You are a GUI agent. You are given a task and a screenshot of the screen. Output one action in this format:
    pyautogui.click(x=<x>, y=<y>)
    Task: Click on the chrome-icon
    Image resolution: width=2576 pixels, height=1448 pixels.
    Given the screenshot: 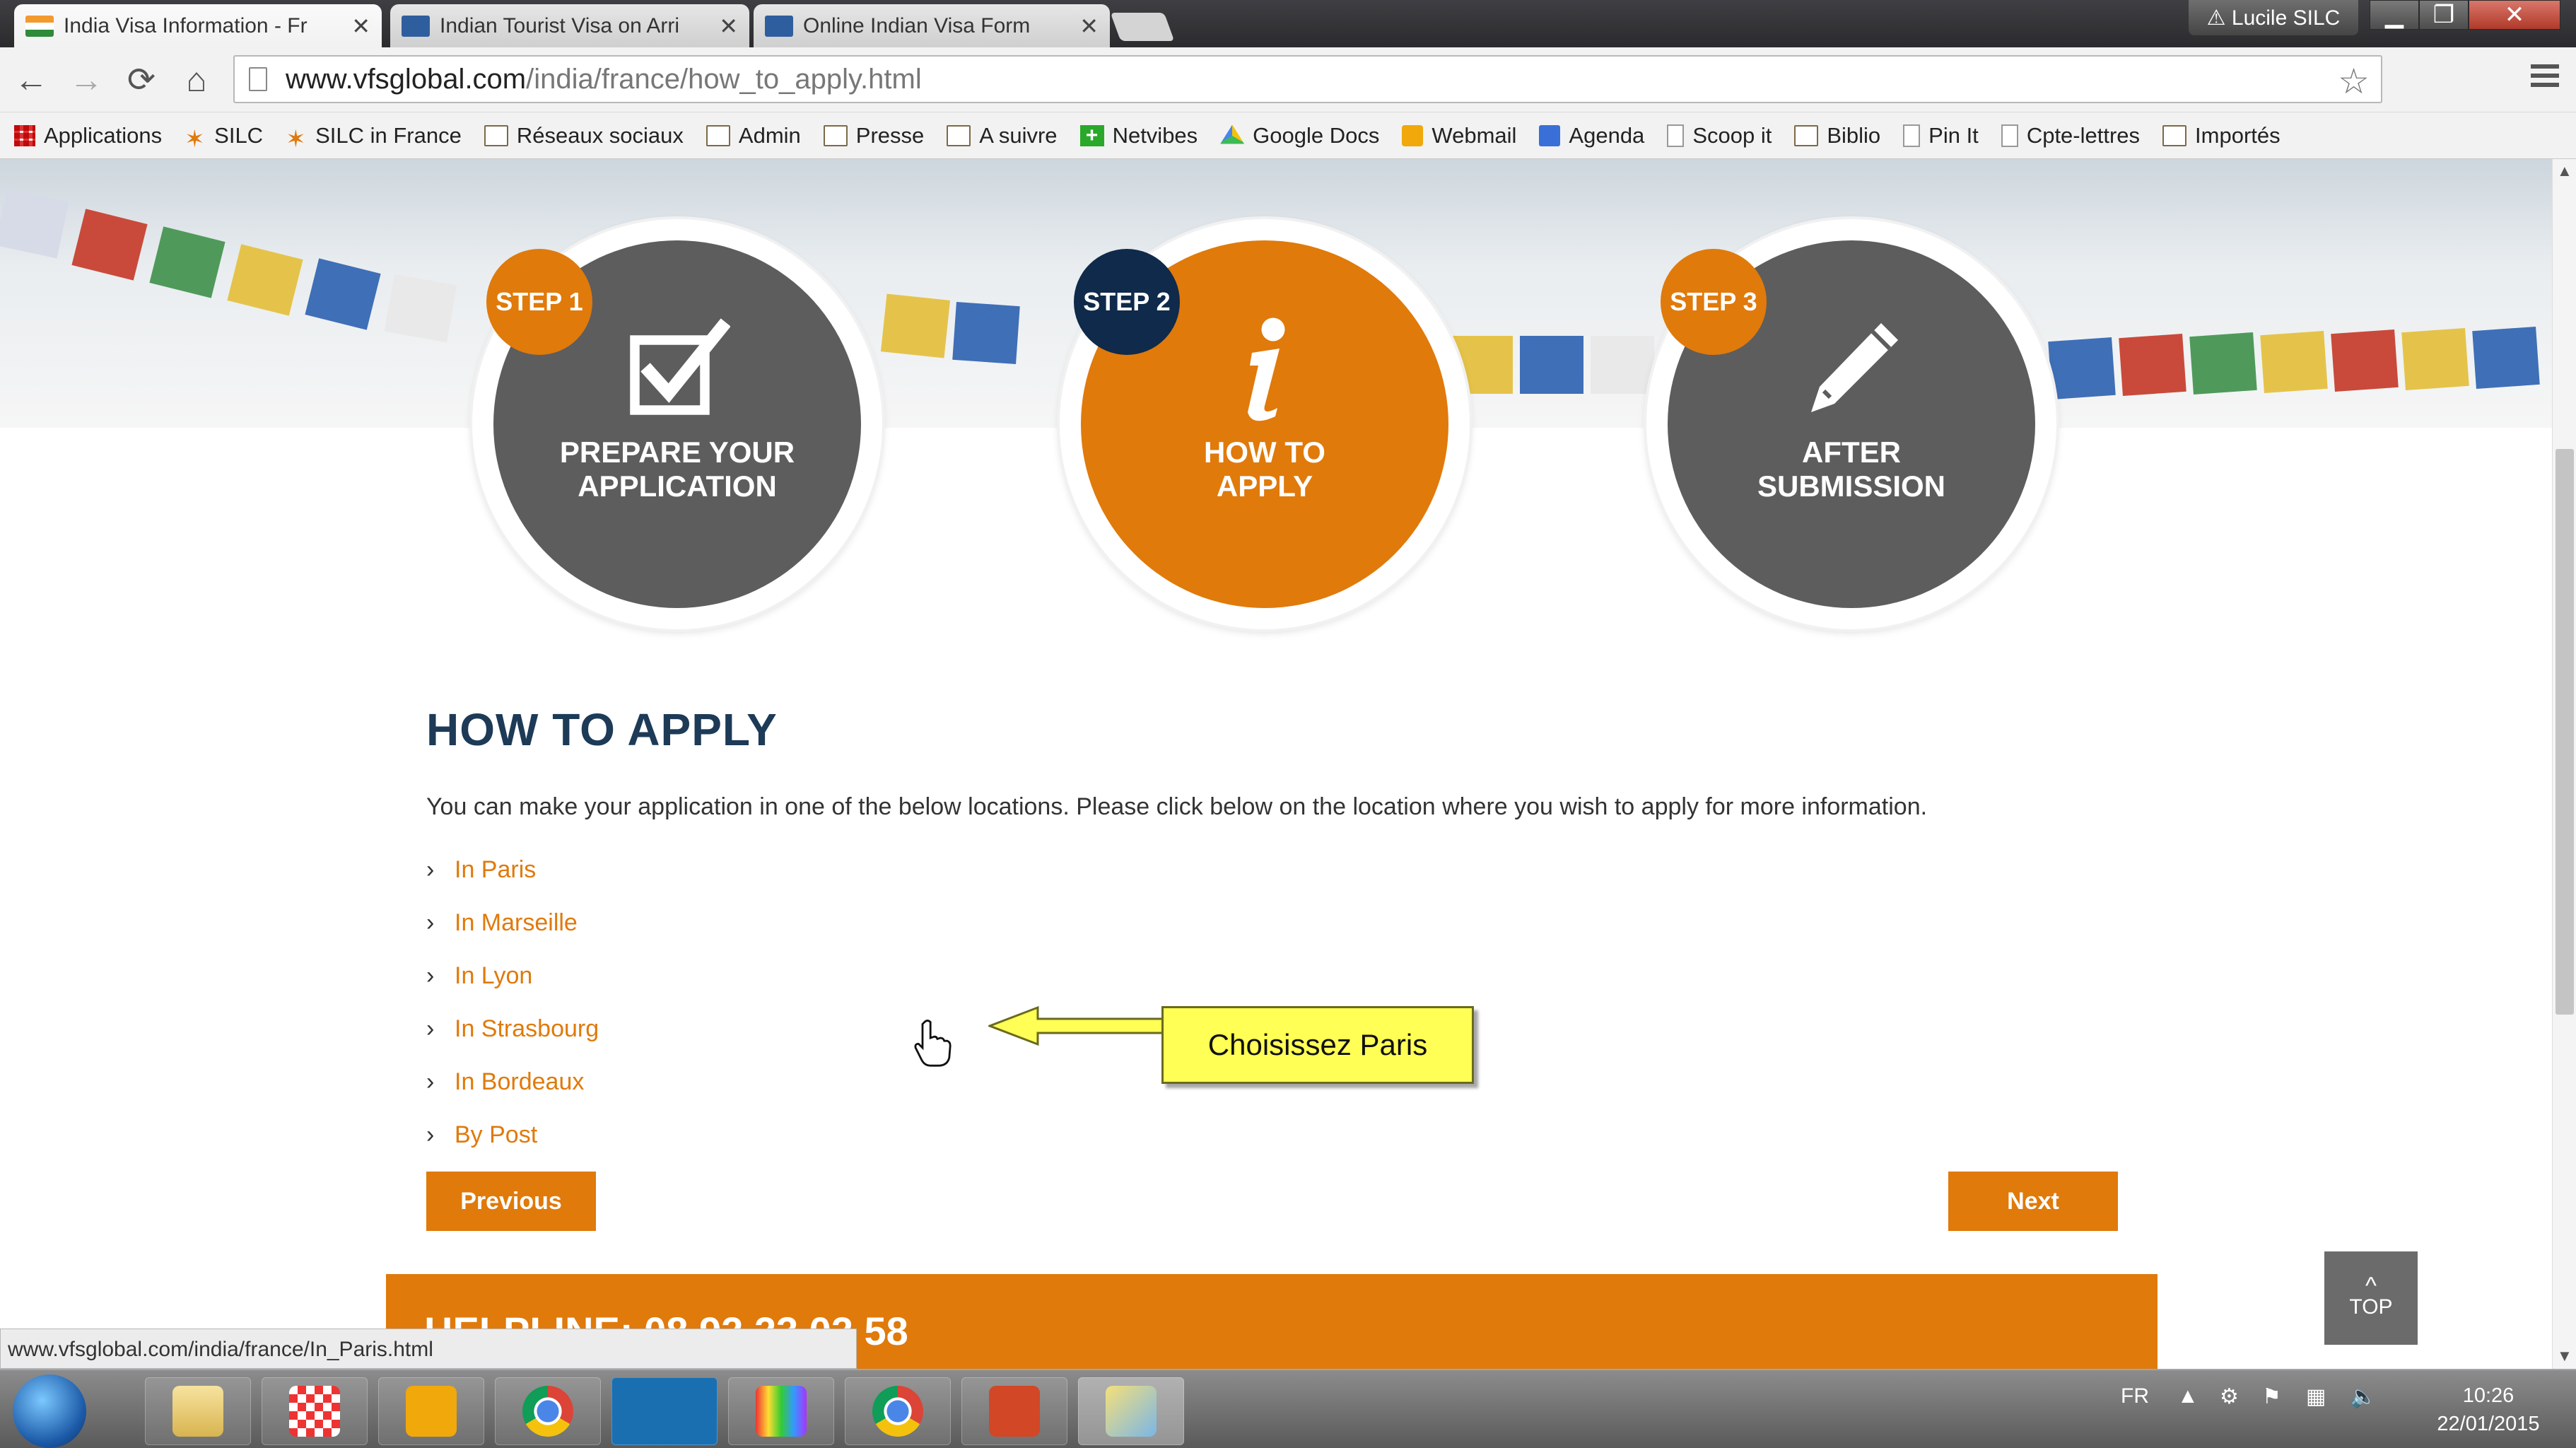 What is the action you would take?
    pyautogui.click(x=547, y=1411)
    